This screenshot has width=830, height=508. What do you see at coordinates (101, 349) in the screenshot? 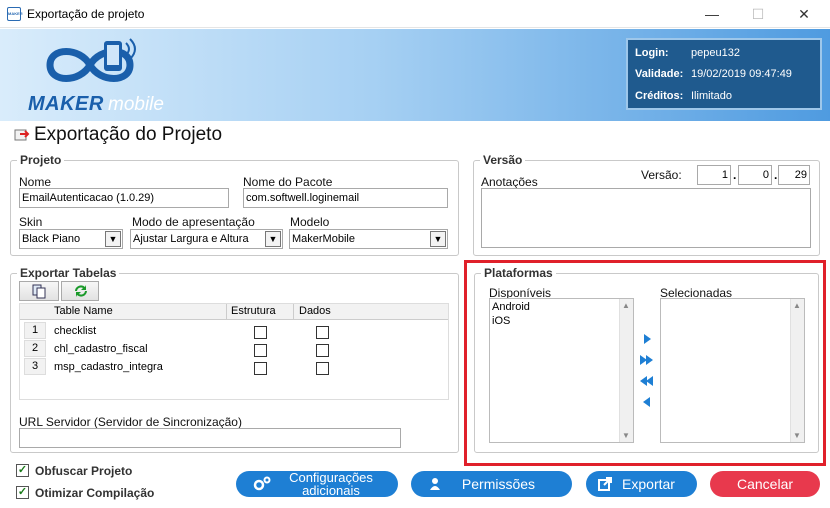
I see `table-row-name: chl_cadastro_fiscal` at bounding box center [101, 349].